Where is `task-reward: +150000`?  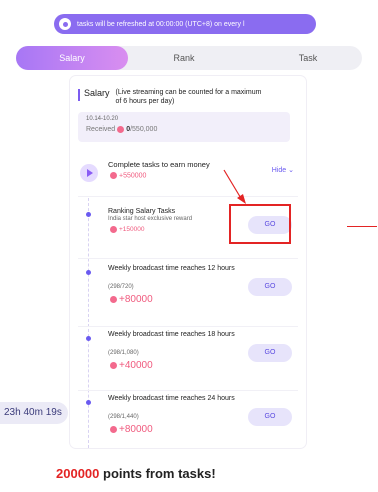 task-reward: +150000 is located at coordinates (126, 229).